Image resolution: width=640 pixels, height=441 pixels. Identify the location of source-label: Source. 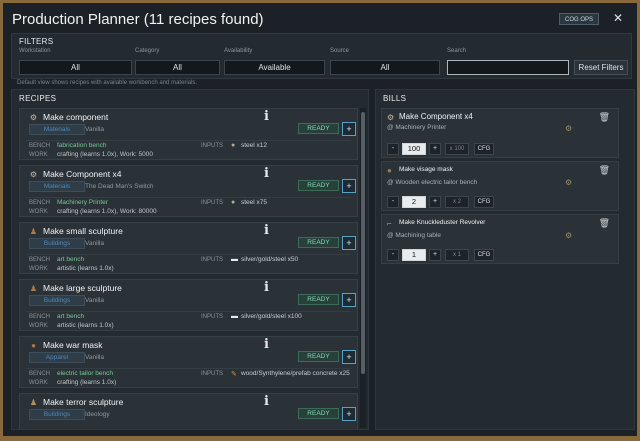
(340, 51).